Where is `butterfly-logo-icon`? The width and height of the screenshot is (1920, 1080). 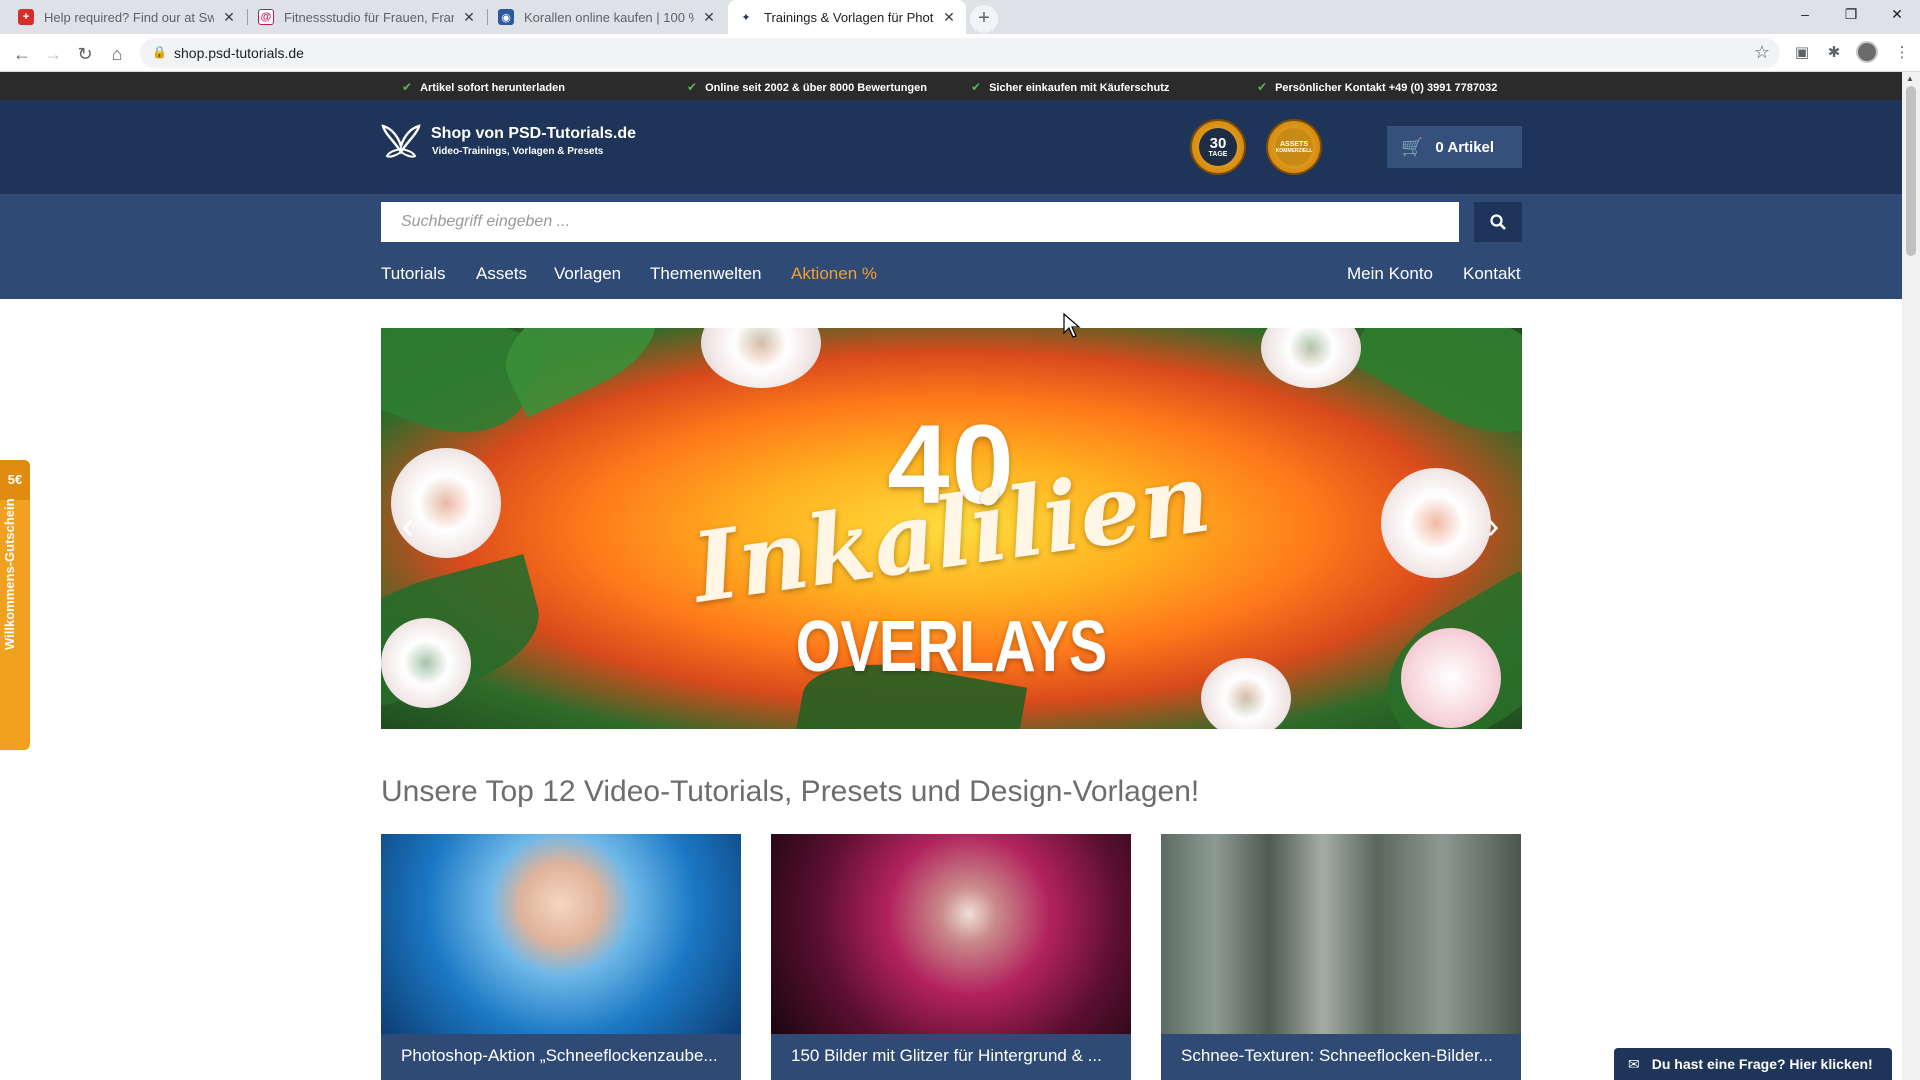 butterfly-logo-icon is located at coordinates (401, 141).